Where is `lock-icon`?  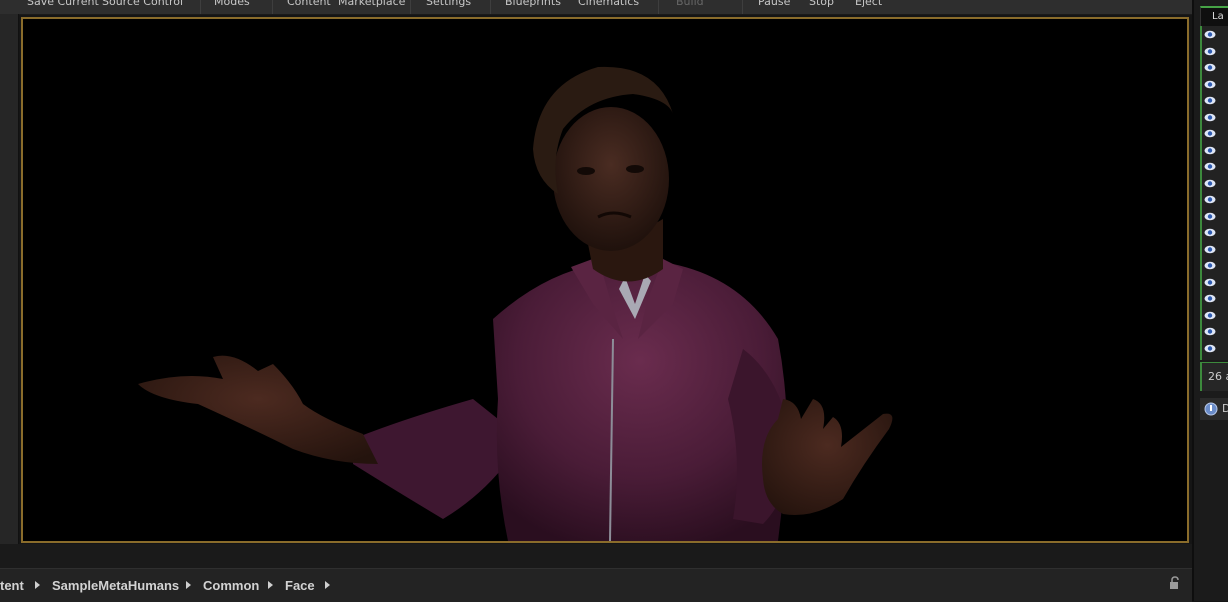
lock-icon is located at coordinates (1175, 583).